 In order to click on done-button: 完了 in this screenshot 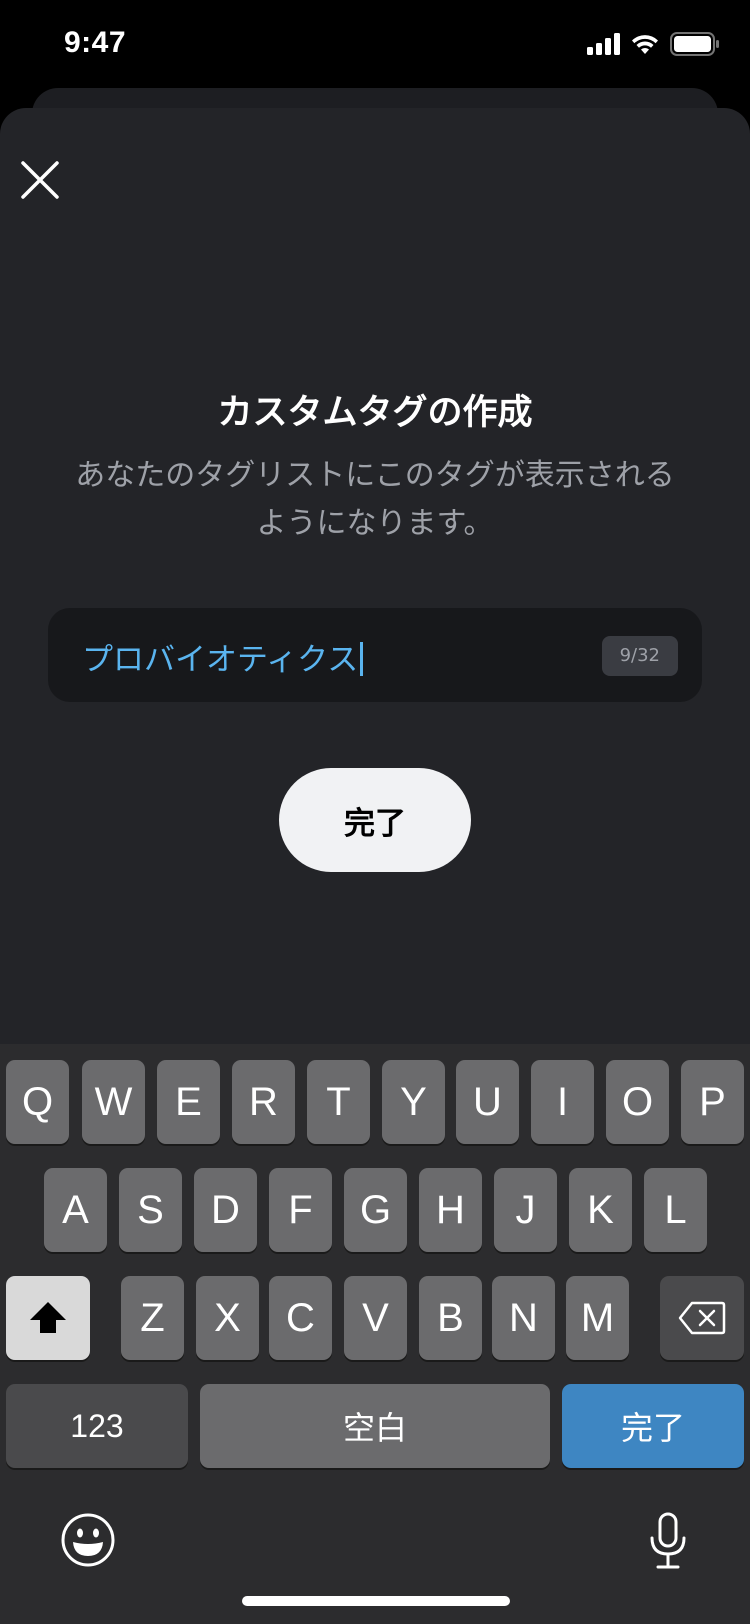, I will do `click(375, 820)`.